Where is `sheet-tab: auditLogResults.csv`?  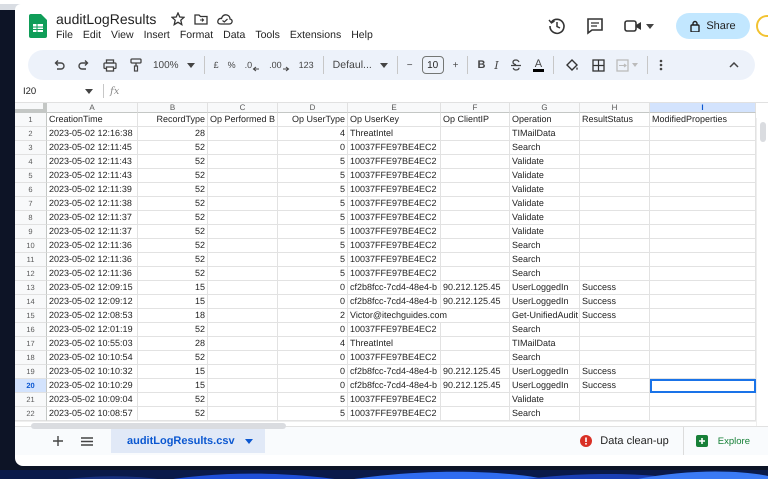 sheet-tab: auditLogResults.csv is located at coordinates (188, 441).